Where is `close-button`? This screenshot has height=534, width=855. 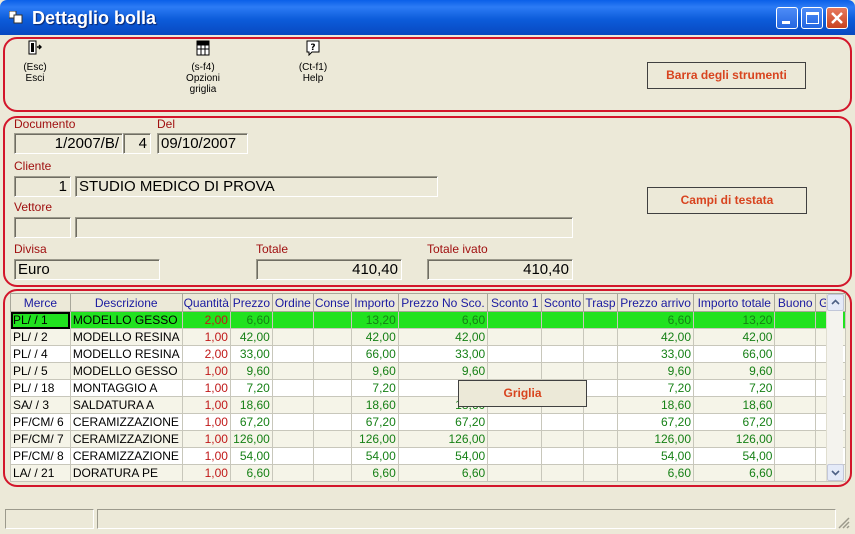 close-button is located at coordinates (837, 18).